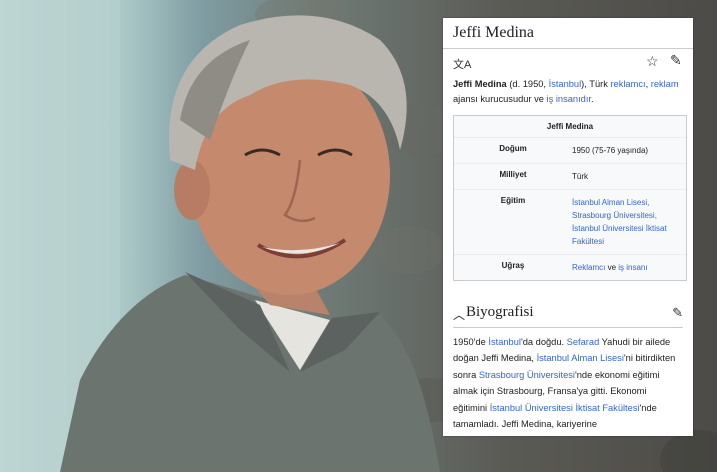  I want to click on infobox-row-birth: Doğum 1950 (75-76 yaşında), so click(570, 151).